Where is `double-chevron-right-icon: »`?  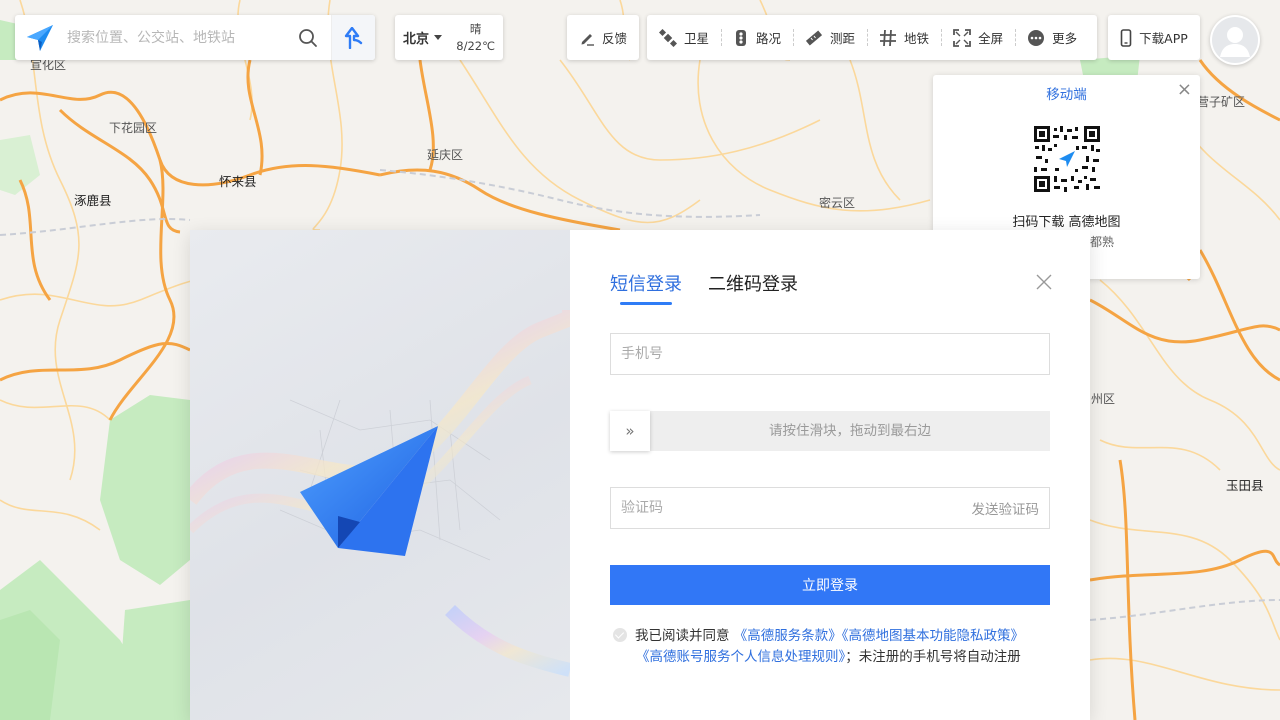 double-chevron-right-icon: » is located at coordinates (630, 431).